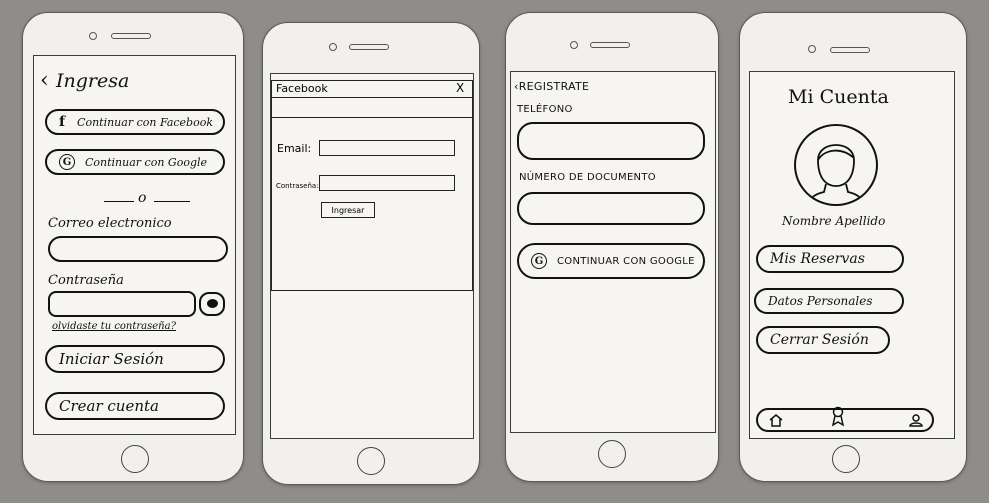 The height and width of the screenshot is (503, 989). I want to click on forgot-password-link: olvidaste tu contraseña?, so click(114, 326).